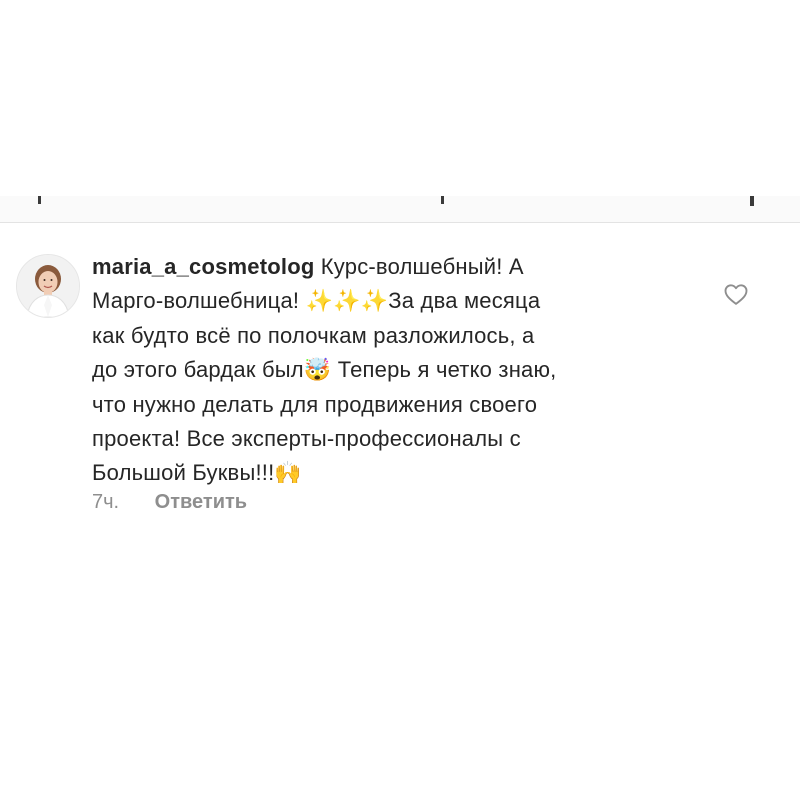 This screenshot has width=800, height=800. Describe the element at coordinates (317, 370) in the screenshot. I see `exploding-head-emoji: 🤯` at that location.